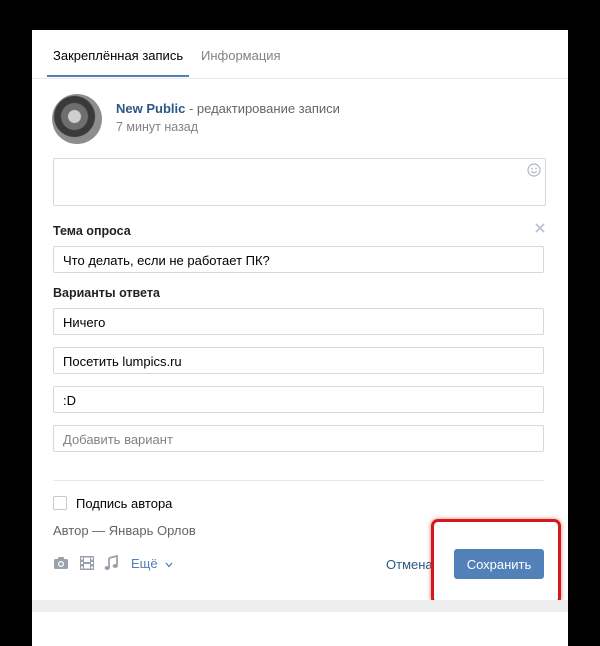  I want to click on chevron-down-icon, so click(169, 565).